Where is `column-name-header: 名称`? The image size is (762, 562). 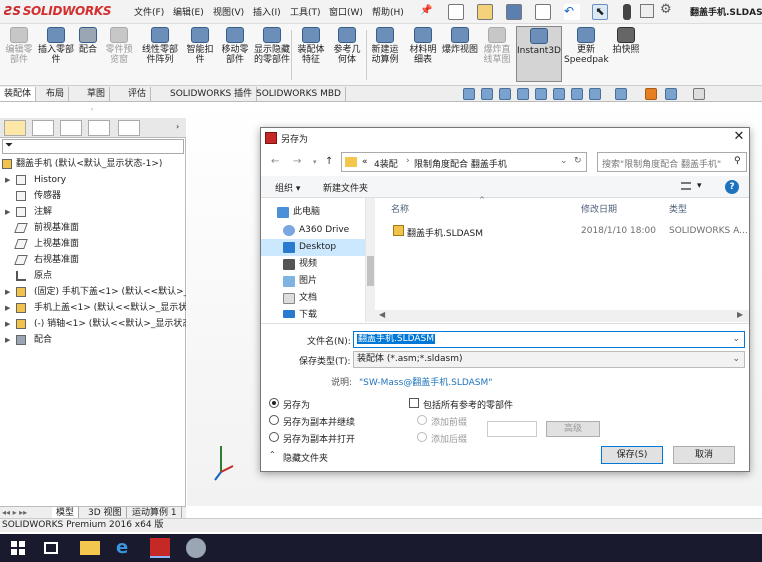 column-name-header: 名称 is located at coordinates (400, 208).